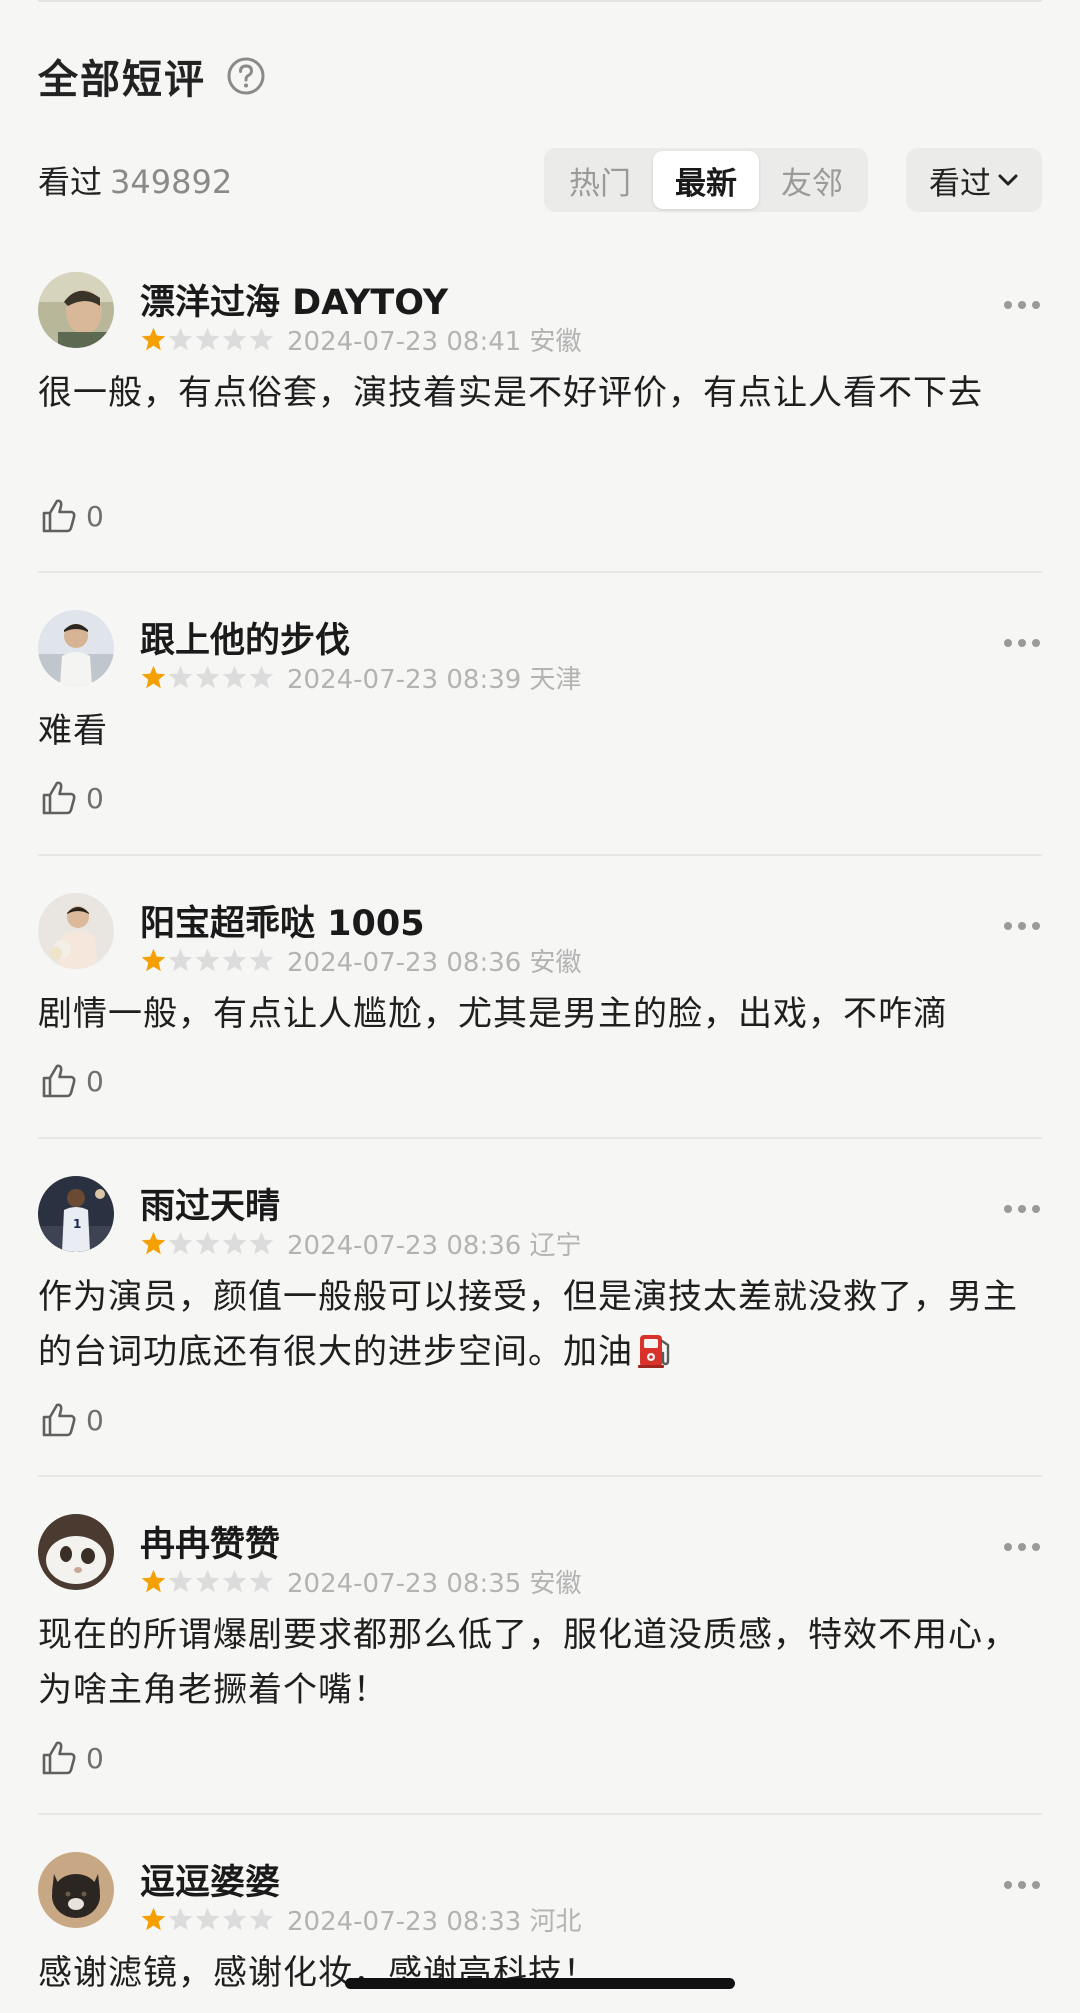 Image resolution: width=1080 pixels, height=2013 pixels. Describe the element at coordinates (73, 731) in the screenshot. I see `review-text: 难看` at that location.